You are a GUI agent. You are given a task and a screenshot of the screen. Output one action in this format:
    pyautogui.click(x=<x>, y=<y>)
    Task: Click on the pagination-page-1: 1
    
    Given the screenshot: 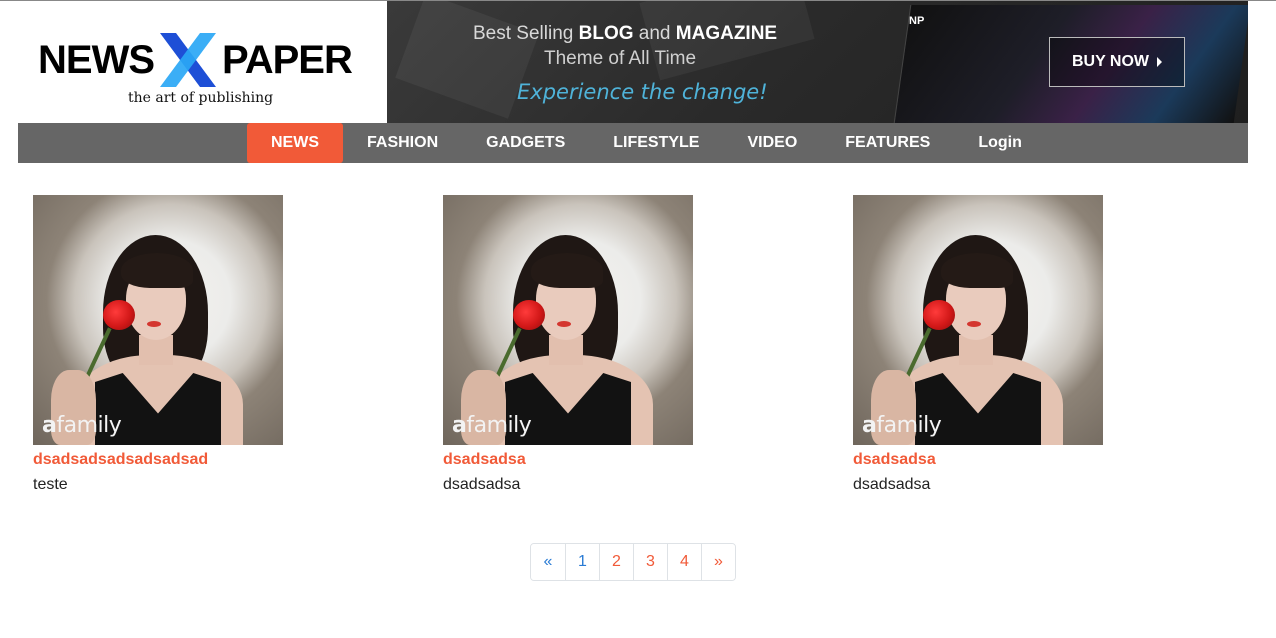 What is the action you would take?
    pyautogui.click(x=582, y=562)
    